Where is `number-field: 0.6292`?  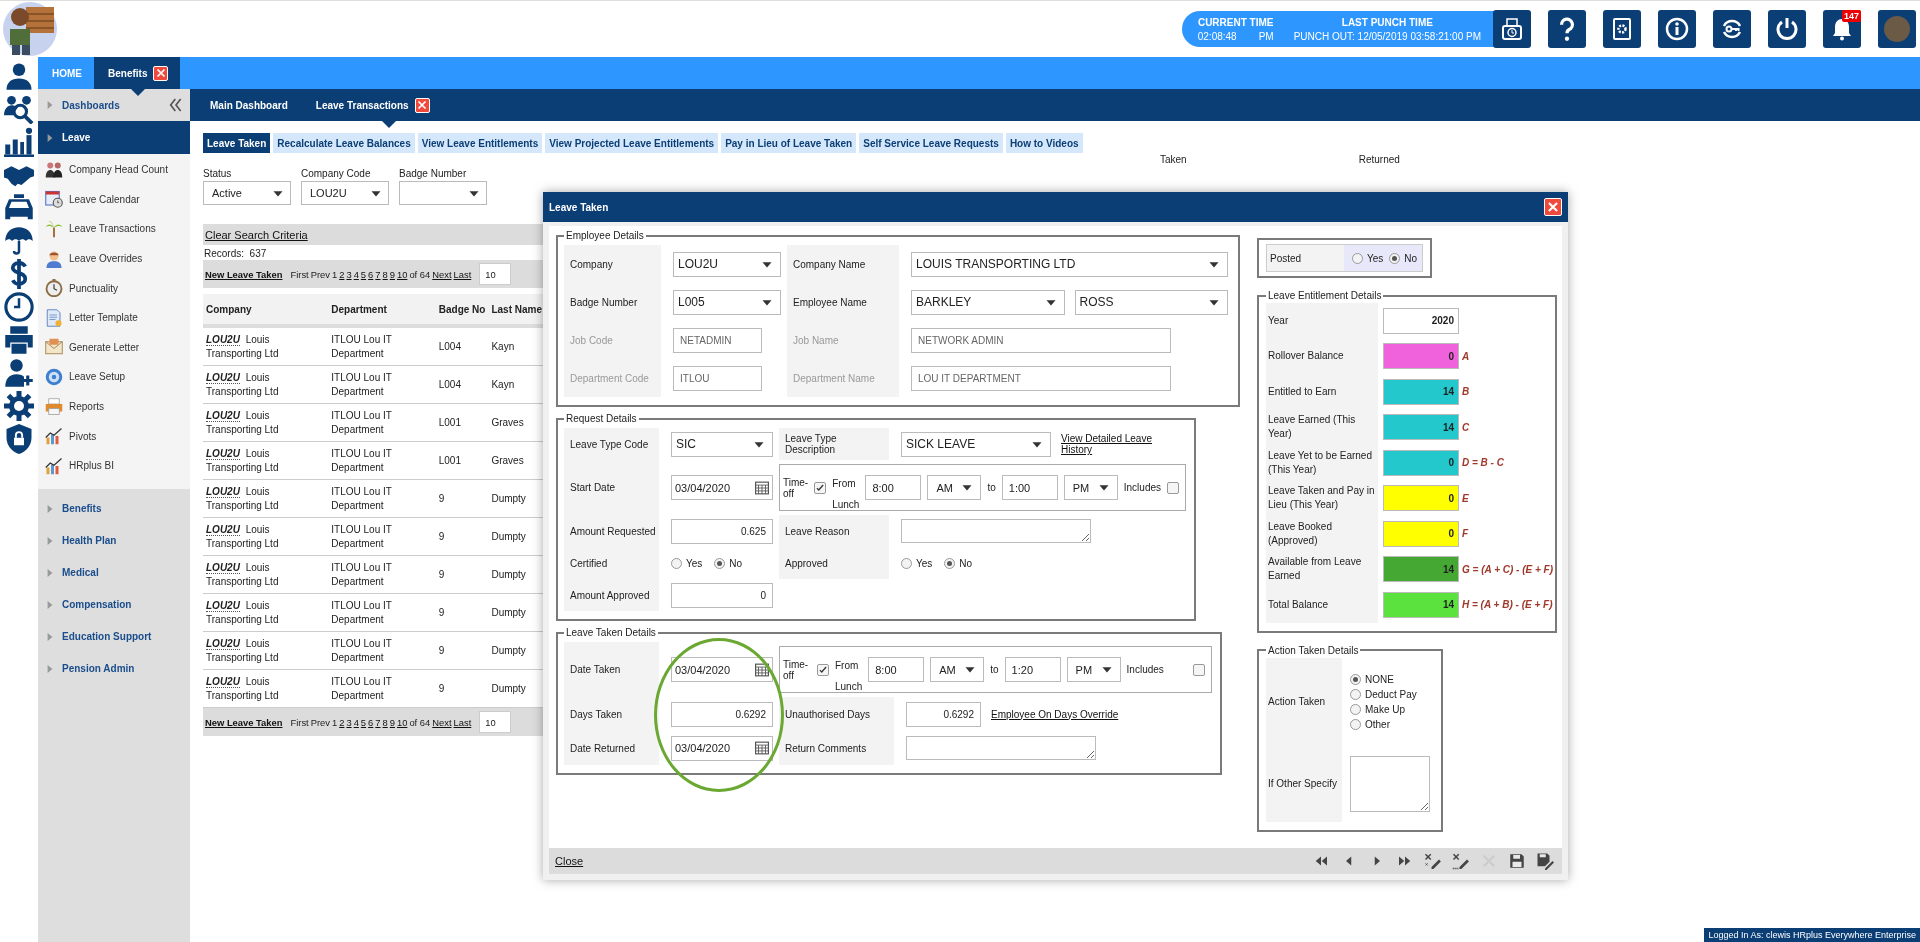
number-field: 0.6292 is located at coordinates (722, 714).